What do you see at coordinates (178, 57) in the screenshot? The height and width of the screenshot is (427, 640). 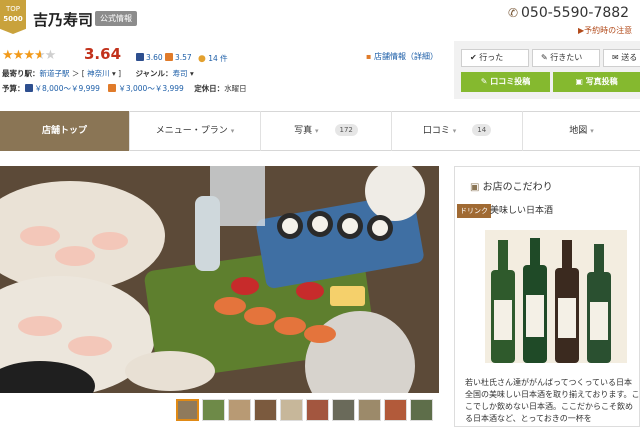 I see `lunch-score: 3.57` at bounding box center [178, 57].